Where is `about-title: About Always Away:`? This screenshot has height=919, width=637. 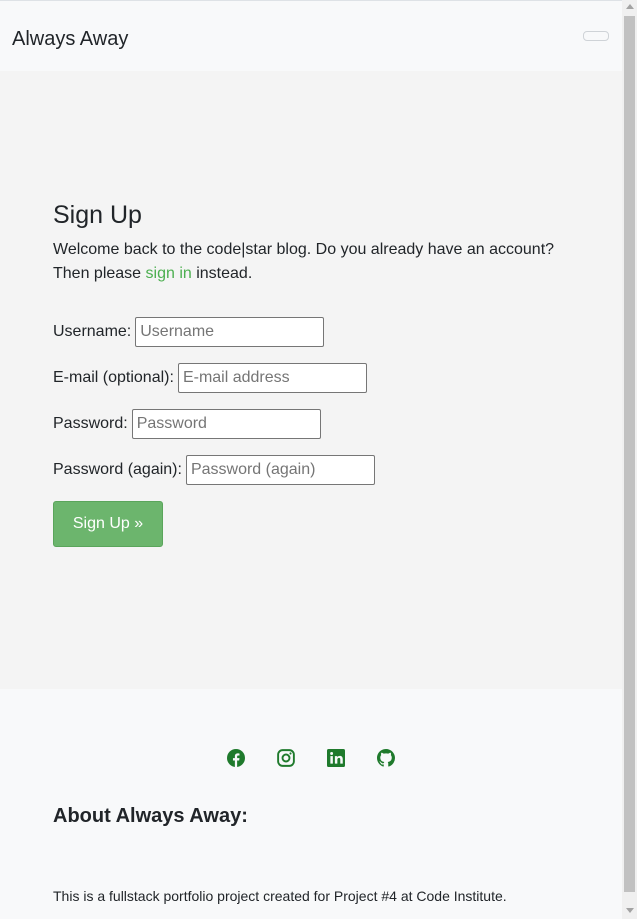 about-title: About Always Away: is located at coordinates (150, 816).